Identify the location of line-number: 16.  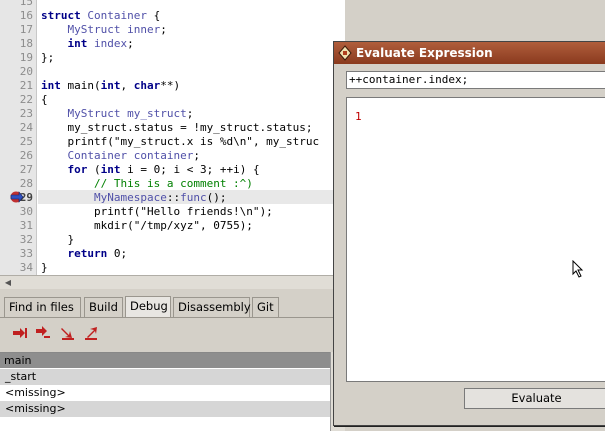
(26, 15).